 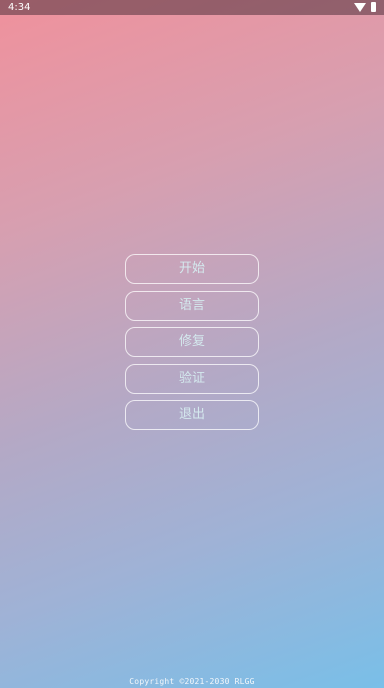 I want to click on battery-icon, so click(x=373, y=7).